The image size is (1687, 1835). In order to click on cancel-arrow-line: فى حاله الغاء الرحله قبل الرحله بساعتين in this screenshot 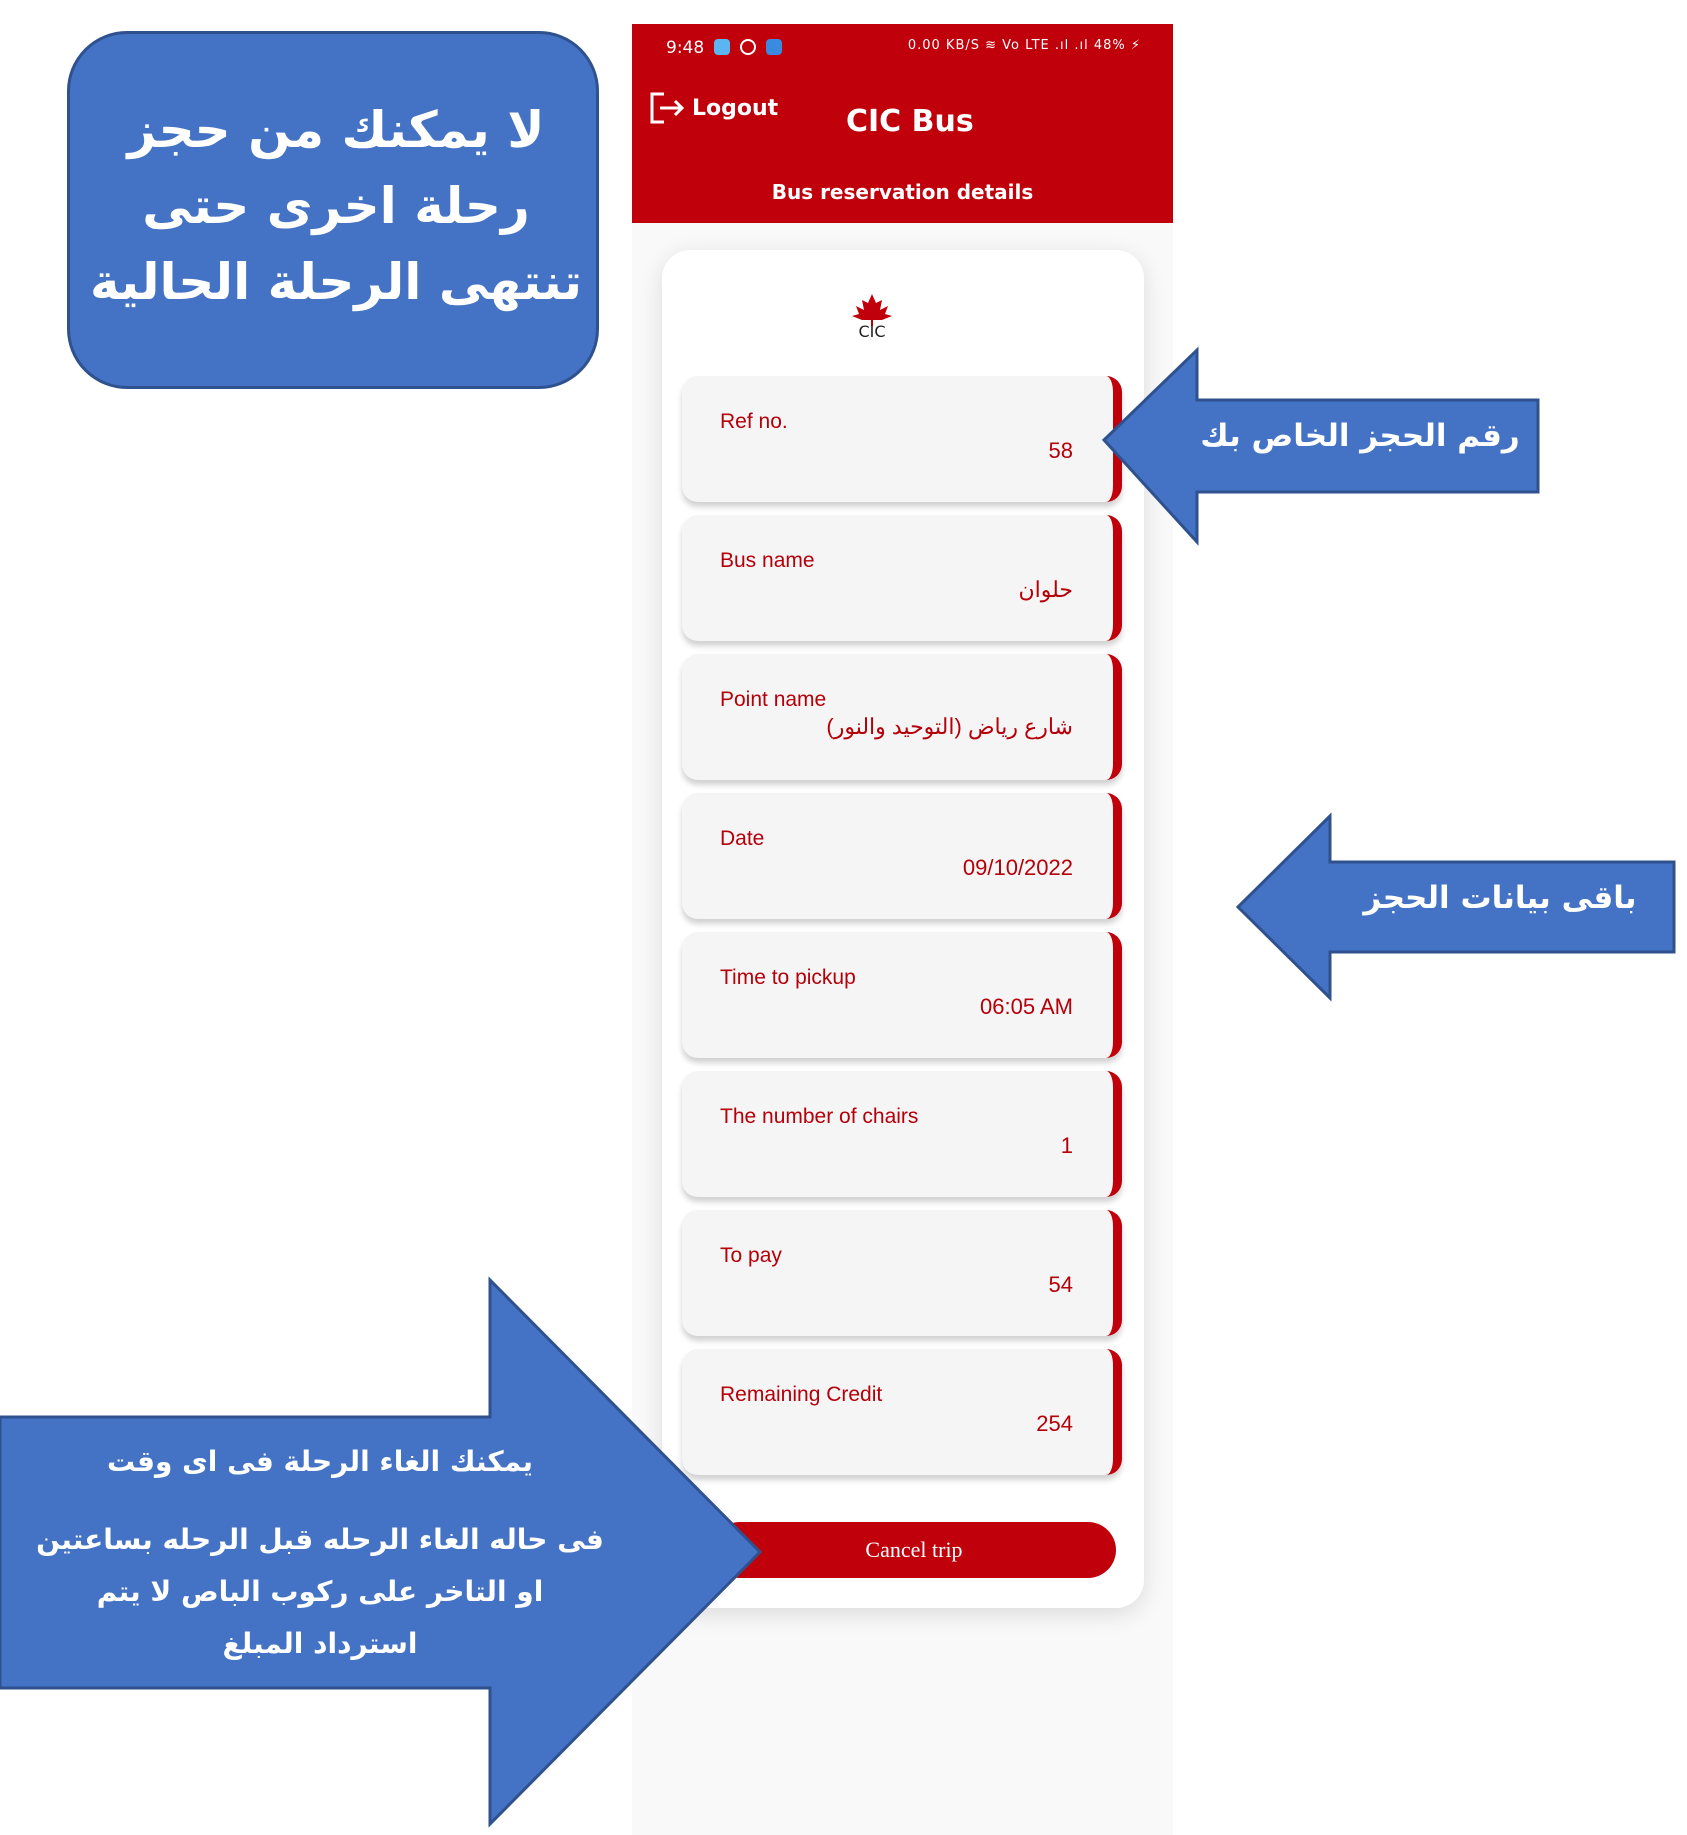, I will do `click(320, 1539)`.